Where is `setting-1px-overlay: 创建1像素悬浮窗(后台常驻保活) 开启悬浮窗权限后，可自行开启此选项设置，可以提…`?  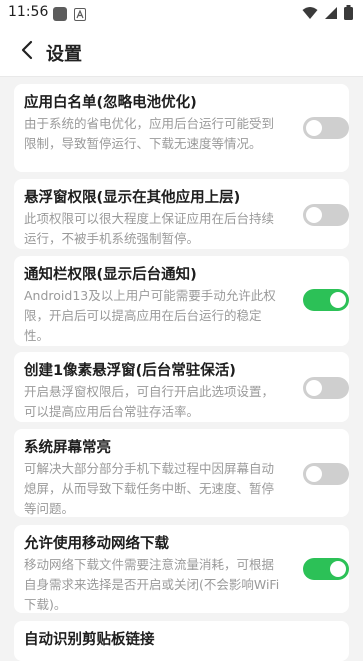 setting-1px-overlay: 创建1像素悬浮窗(后台常驻保活) 开启悬浮窗权限后，可自行开启此选项设置，可以提… is located at coordinates (181, 387).